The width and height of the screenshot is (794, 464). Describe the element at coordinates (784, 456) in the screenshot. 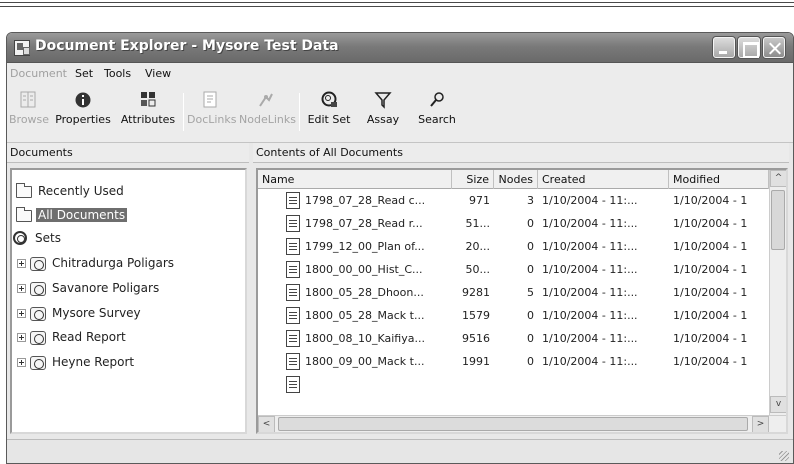

I see `resize-grip-icon` at that location.